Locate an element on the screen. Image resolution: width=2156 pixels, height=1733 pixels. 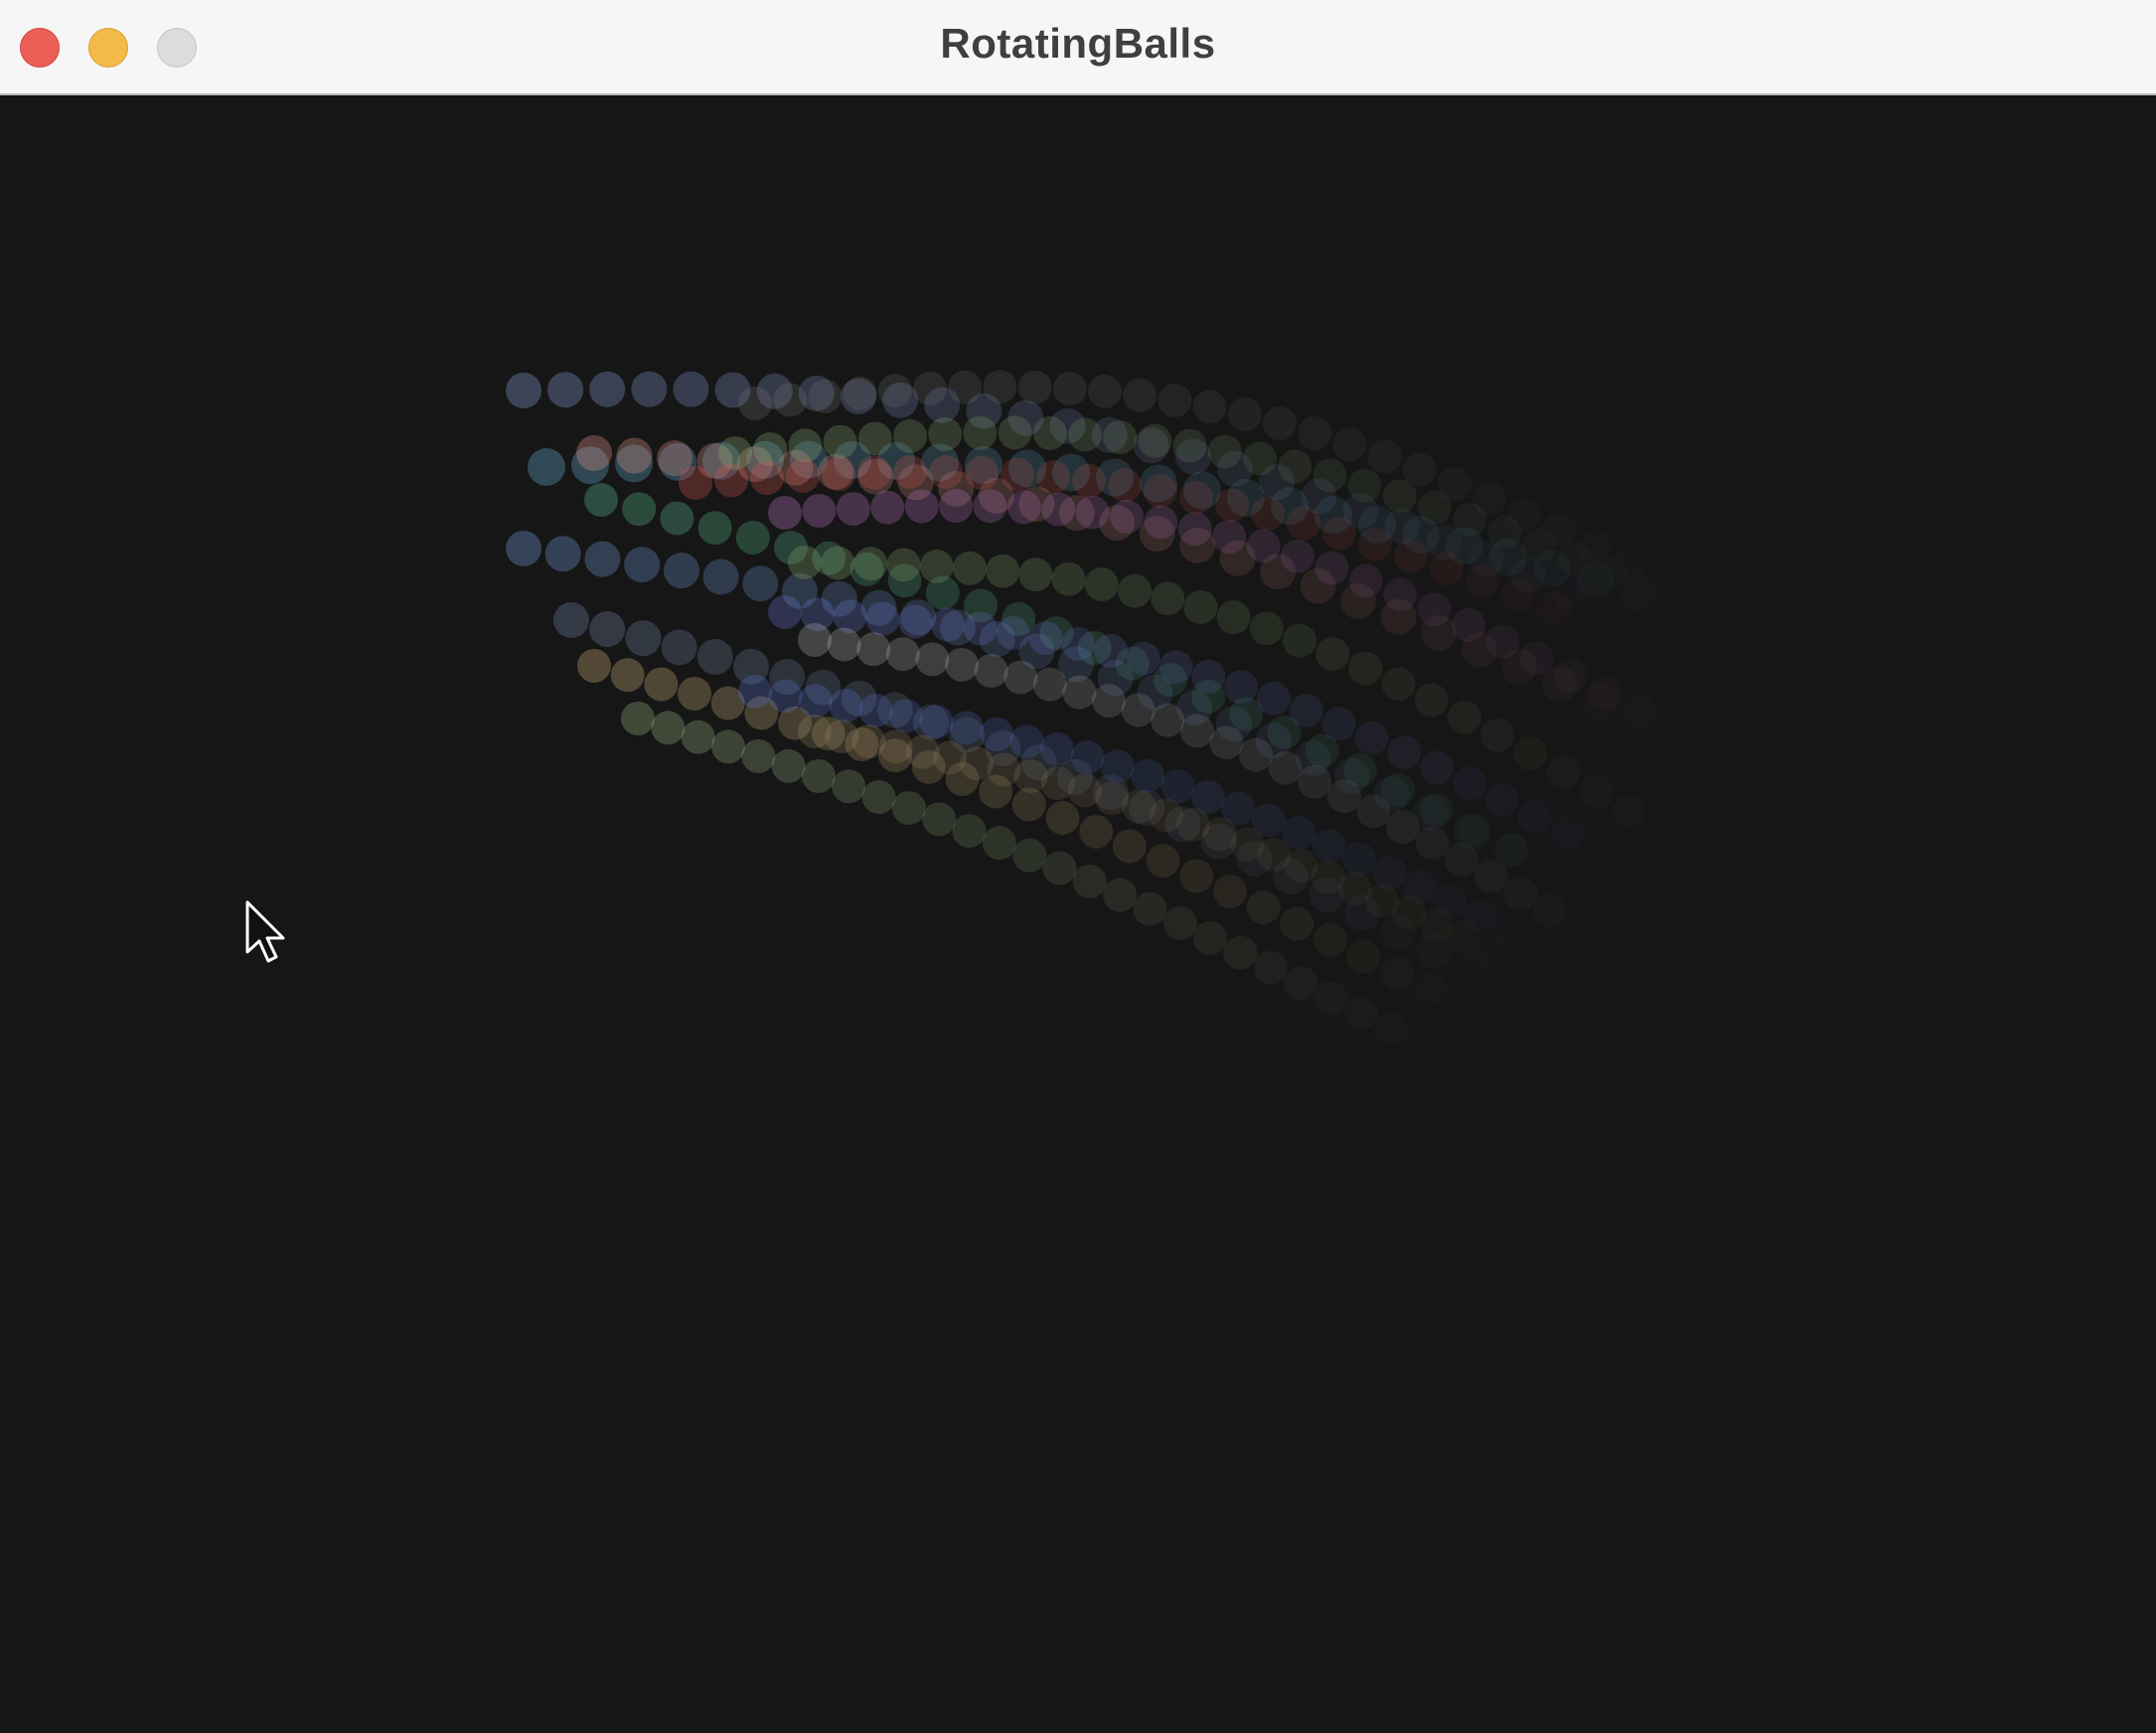
title-bar: RotatingBalls is located at coordinates (1078, 47).